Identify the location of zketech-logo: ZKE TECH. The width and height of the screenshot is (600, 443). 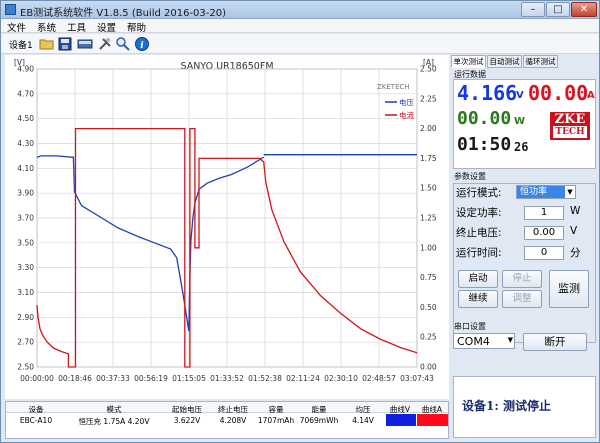
(570, 126).